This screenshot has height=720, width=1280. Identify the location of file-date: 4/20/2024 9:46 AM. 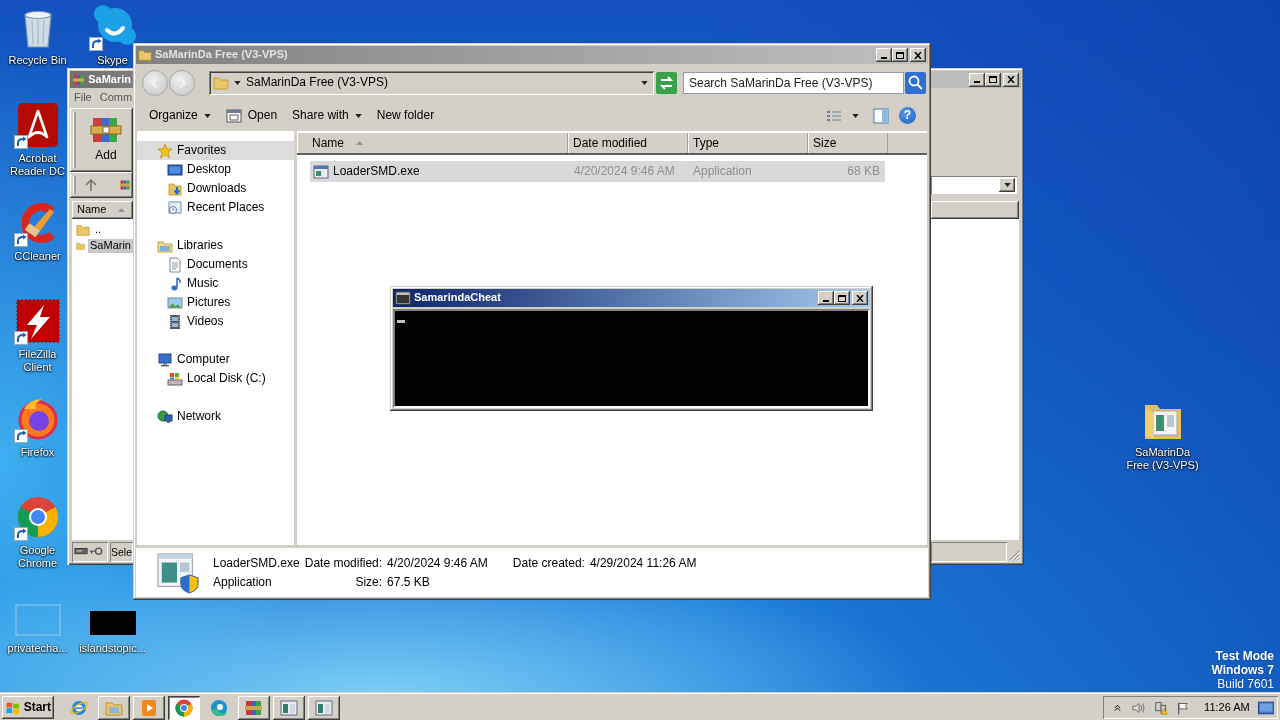
(624, 171).